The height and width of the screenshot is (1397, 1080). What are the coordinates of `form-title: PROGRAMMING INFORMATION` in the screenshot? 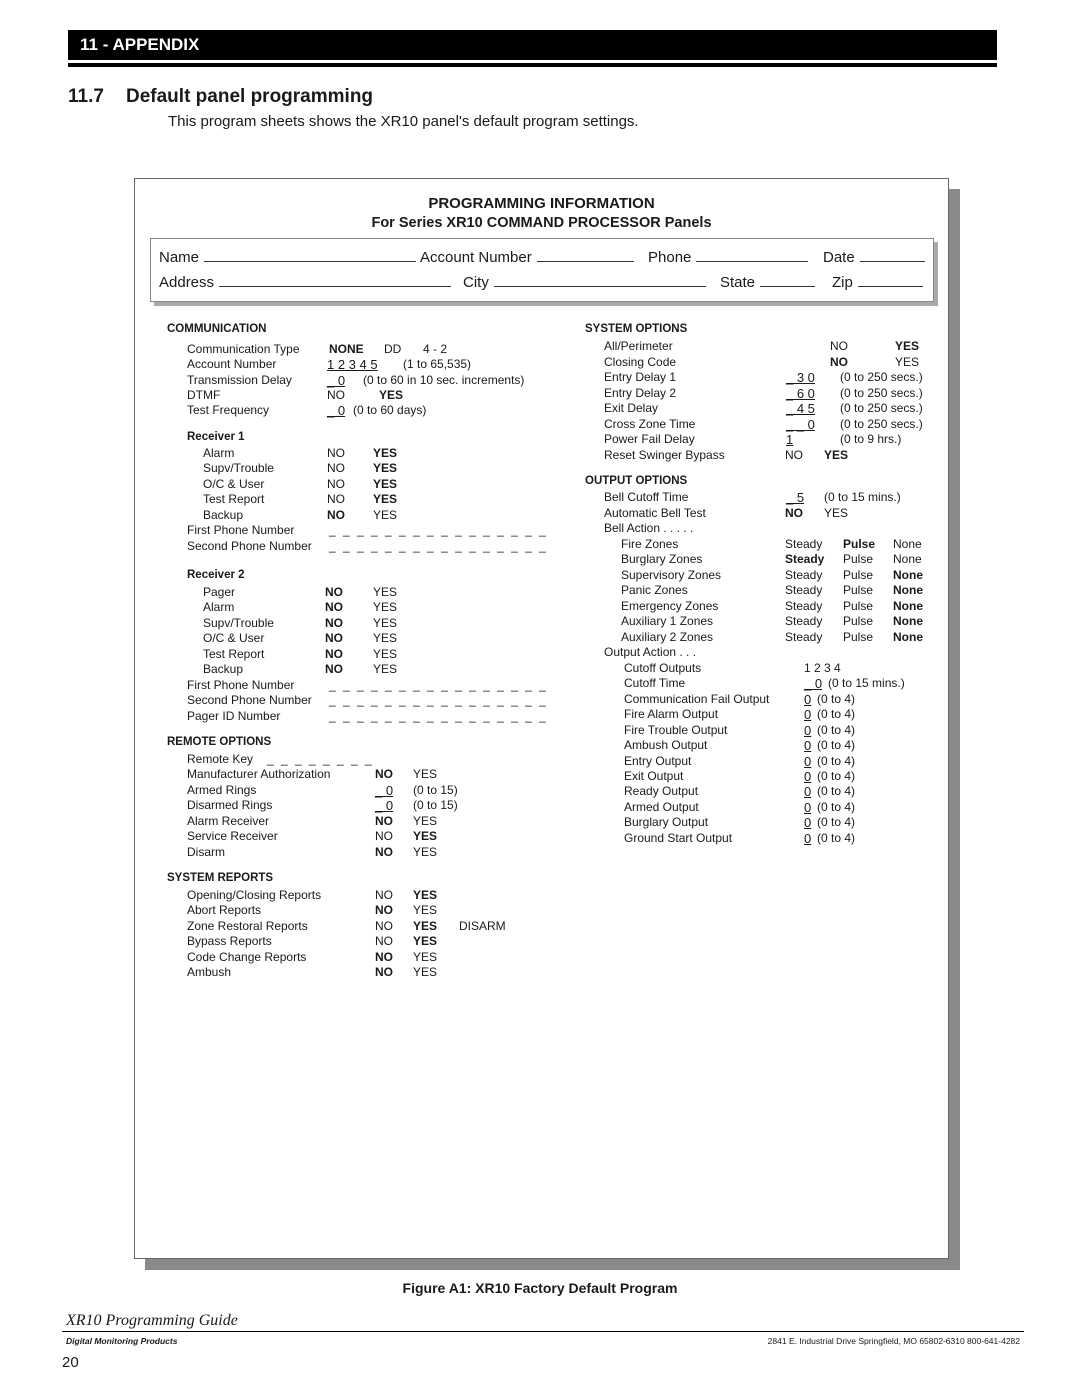 It's located at (541, 203).